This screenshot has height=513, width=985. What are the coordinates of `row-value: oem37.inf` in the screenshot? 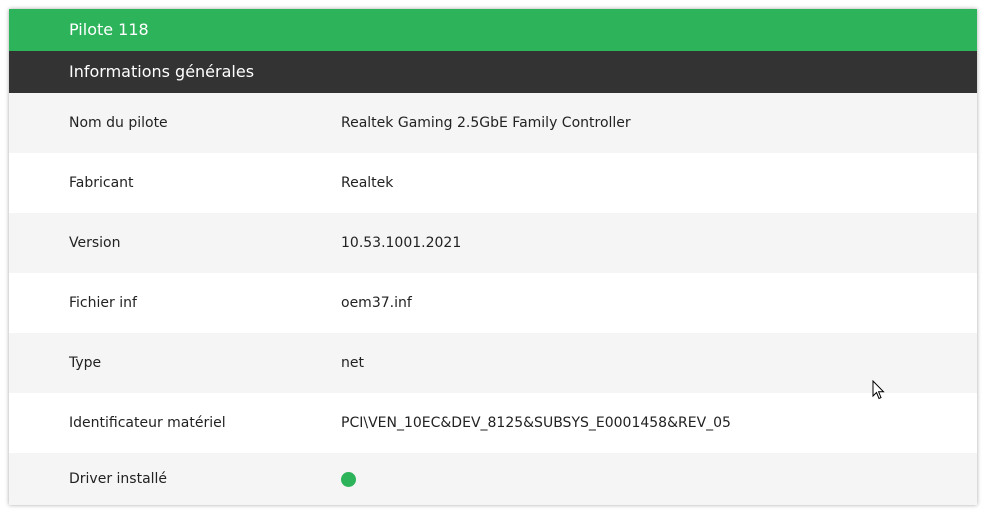 It's located at (376, 303).